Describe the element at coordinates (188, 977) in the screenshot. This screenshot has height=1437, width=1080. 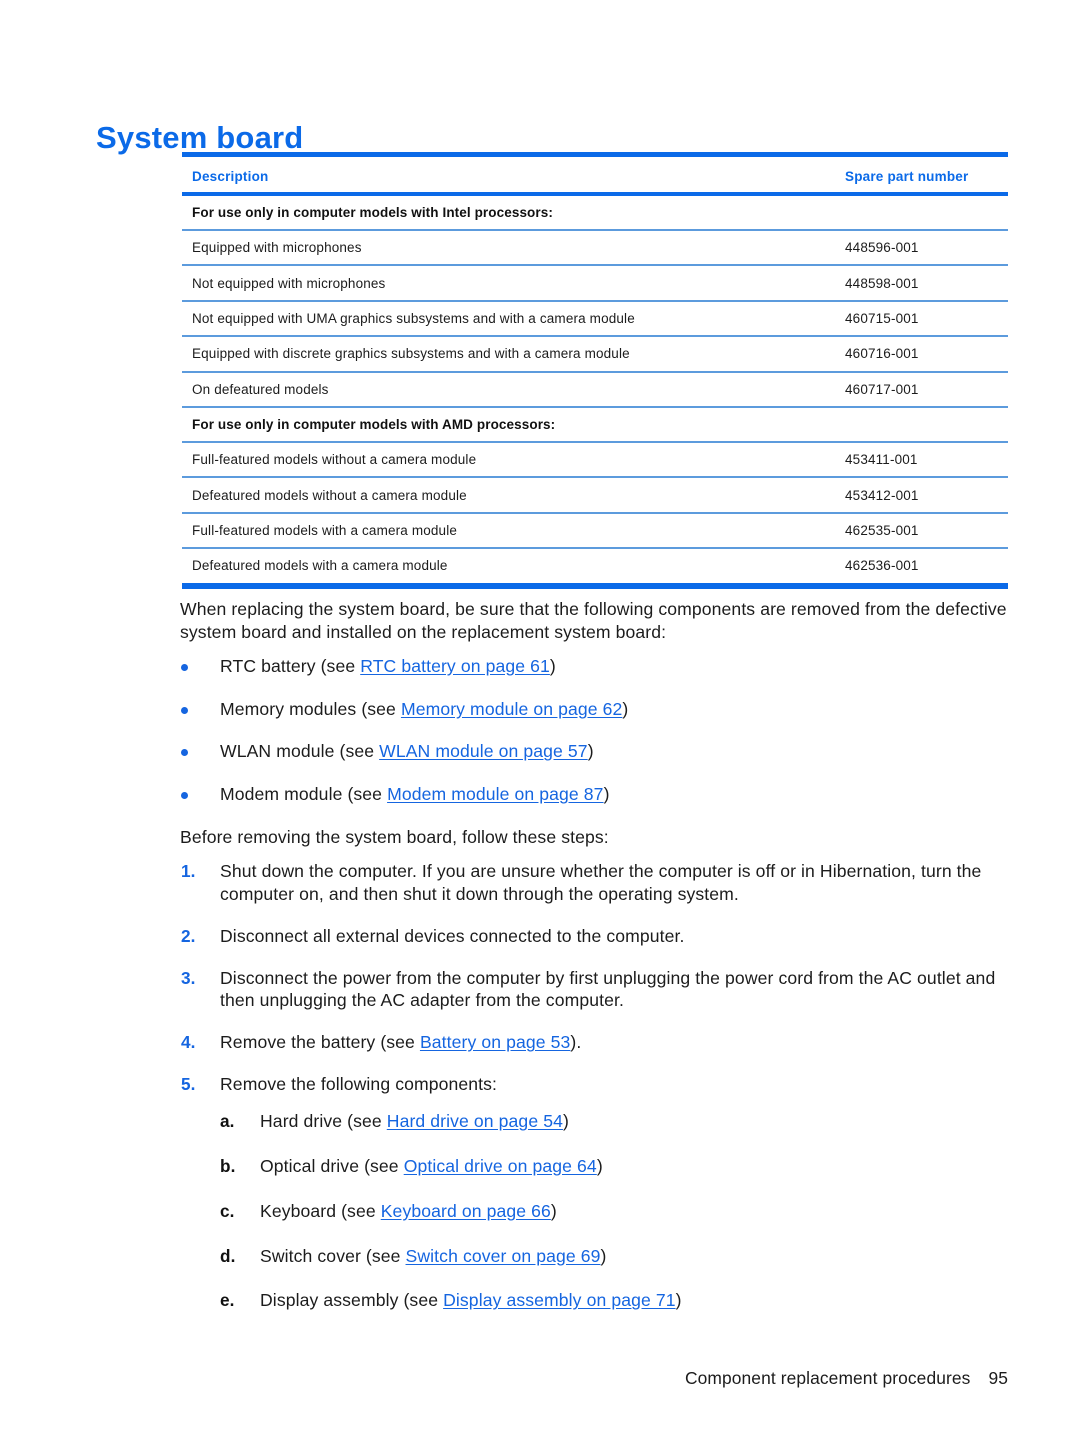
I see `step-marker: 3.` at that location.